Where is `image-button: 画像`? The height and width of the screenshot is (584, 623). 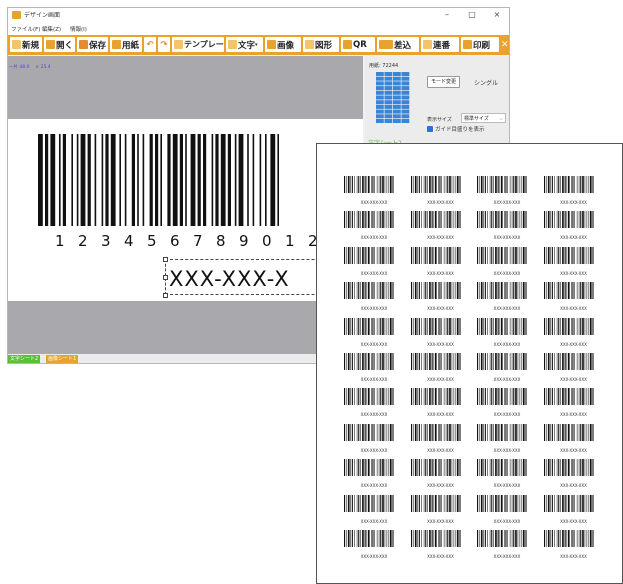 image-button: 画像 is located at coordinates (283, 44).